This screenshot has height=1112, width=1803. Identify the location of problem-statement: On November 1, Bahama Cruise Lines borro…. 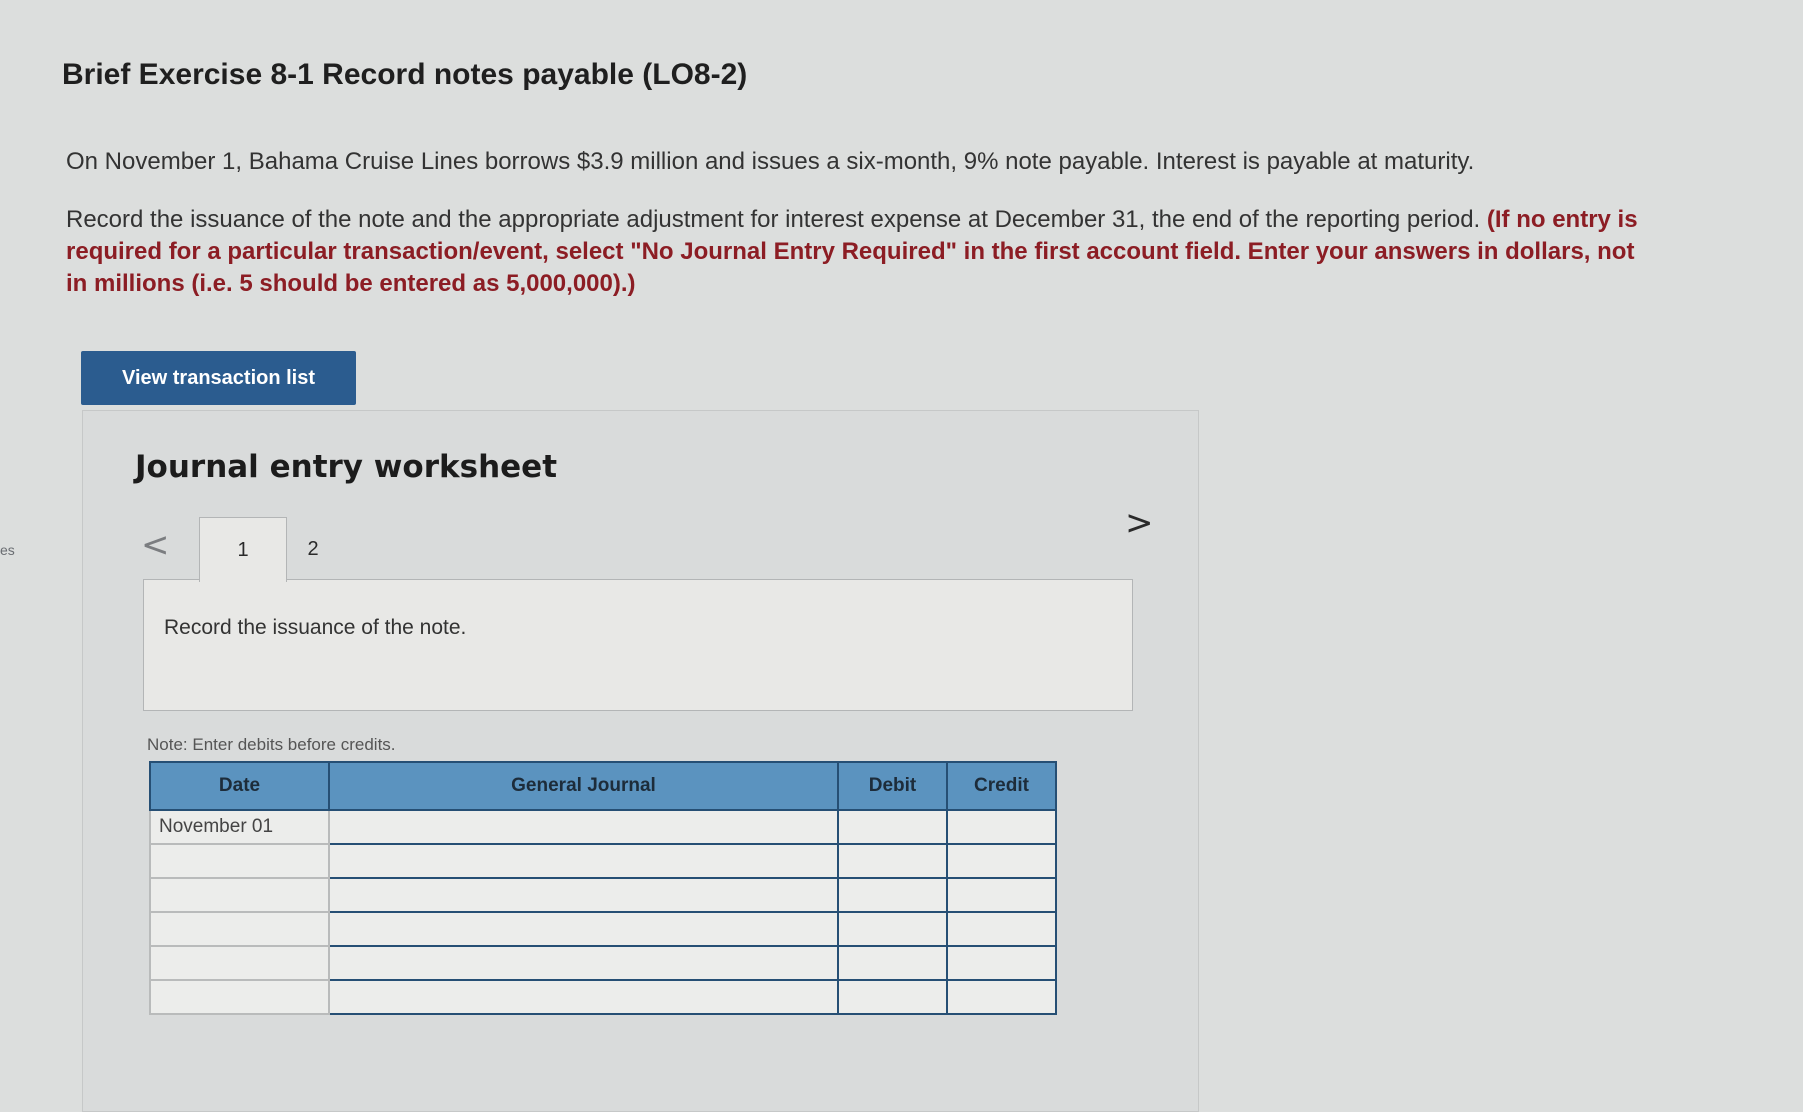
(856, 223).